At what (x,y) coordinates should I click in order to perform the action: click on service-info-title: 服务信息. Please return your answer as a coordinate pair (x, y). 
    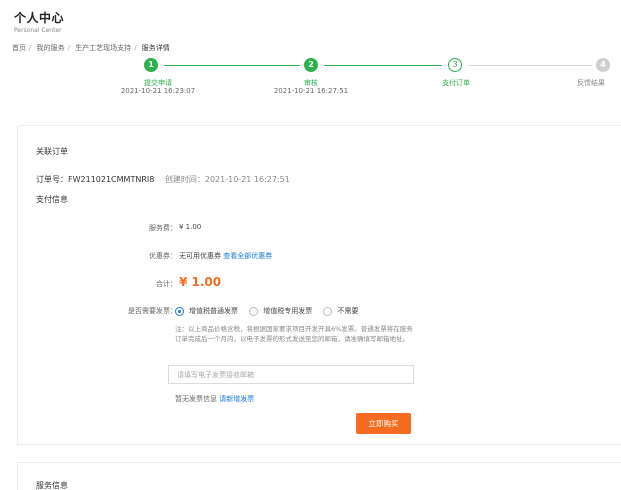
    Looking at the image, I should click on (52, 485).